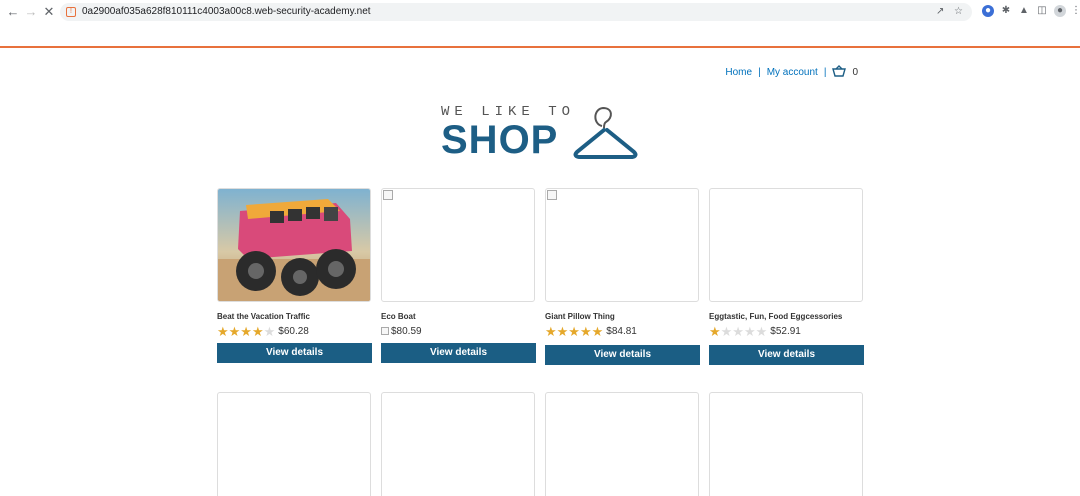  What do you see at coordinates (839, 72) in the screenshot?
I see `cart-icon` at bounding box center [839, 72].